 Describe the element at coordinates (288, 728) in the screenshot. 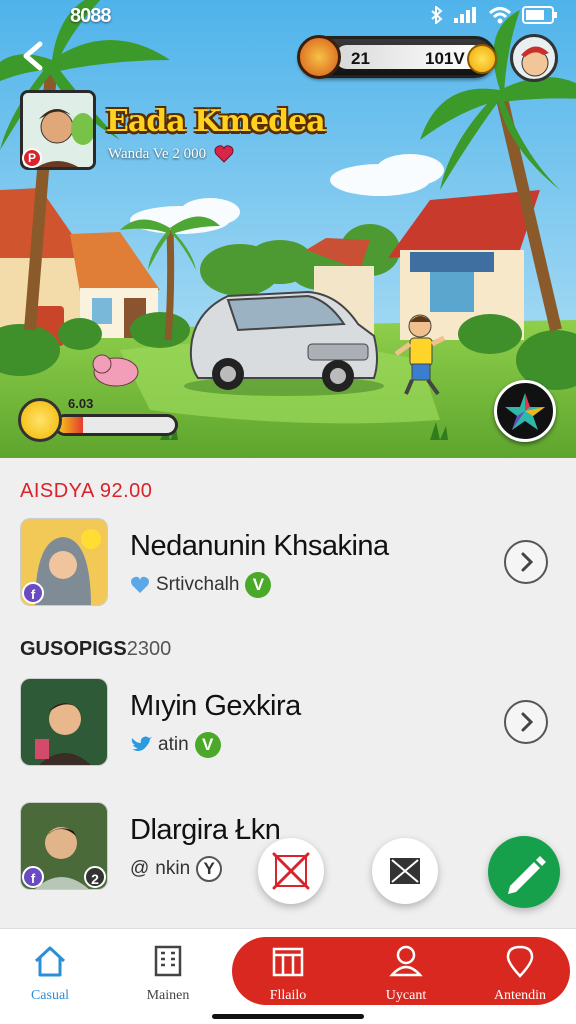

I see `list-item: Mıyin Gexkira atin V` at that location.